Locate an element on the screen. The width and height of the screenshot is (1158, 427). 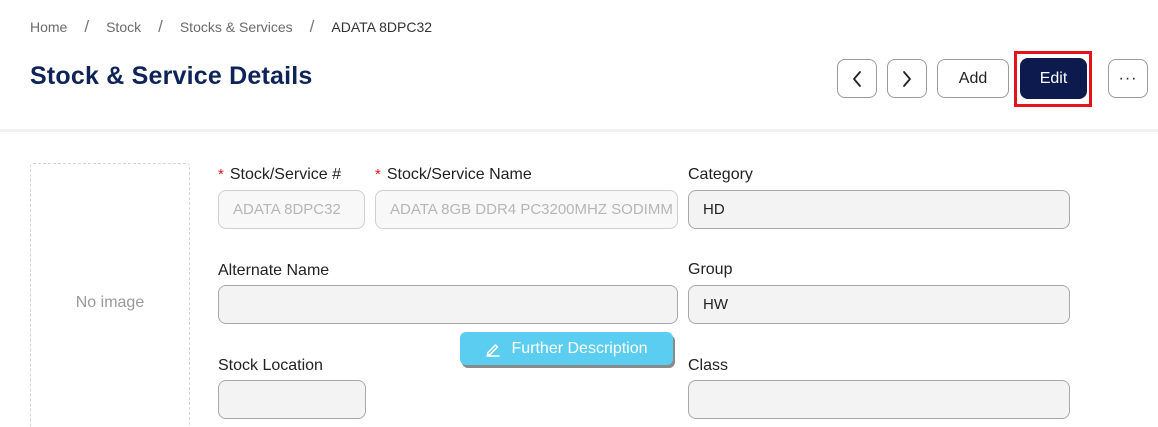
pencil-icon is located at coordinates (493, 350).